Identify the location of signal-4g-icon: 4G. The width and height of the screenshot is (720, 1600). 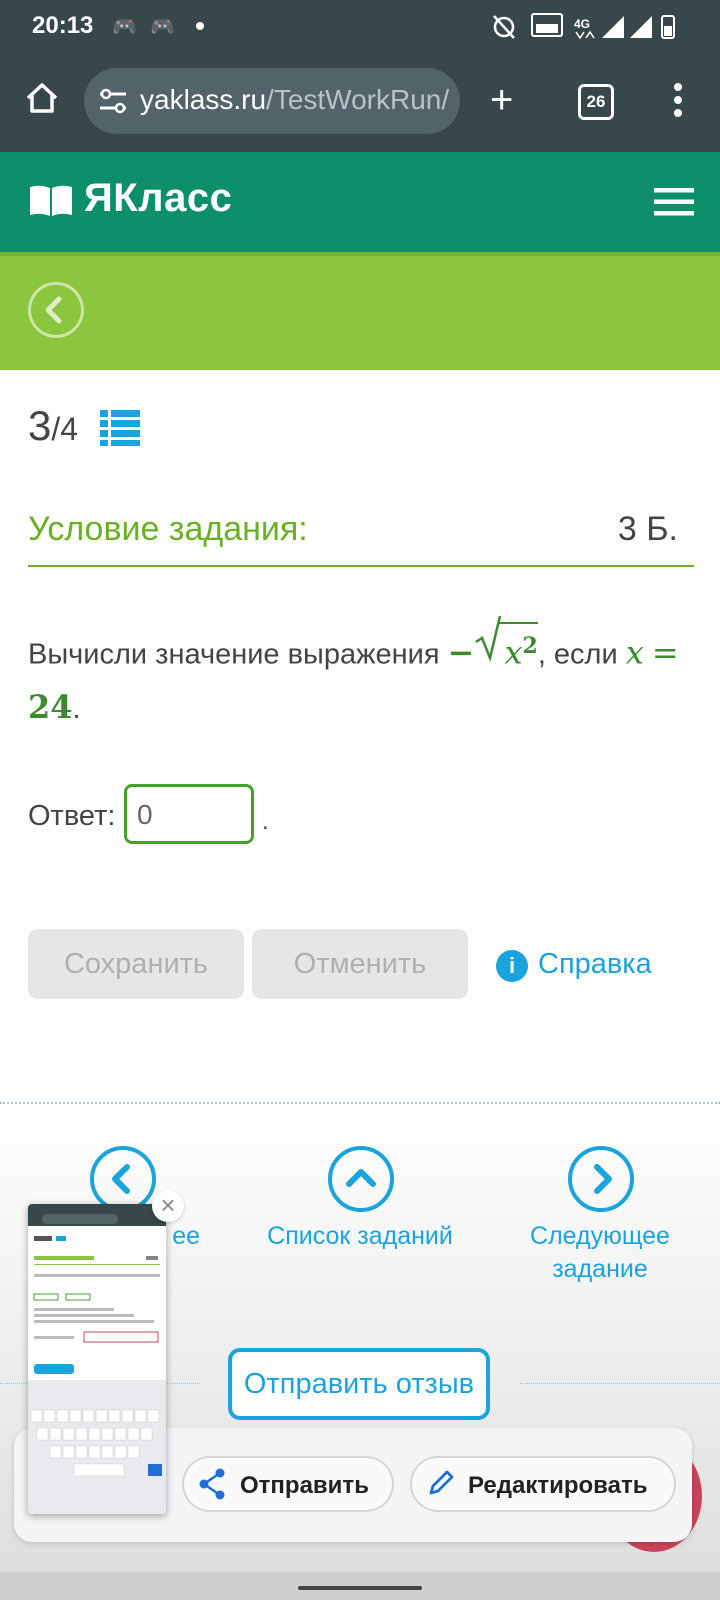
(584, 28).